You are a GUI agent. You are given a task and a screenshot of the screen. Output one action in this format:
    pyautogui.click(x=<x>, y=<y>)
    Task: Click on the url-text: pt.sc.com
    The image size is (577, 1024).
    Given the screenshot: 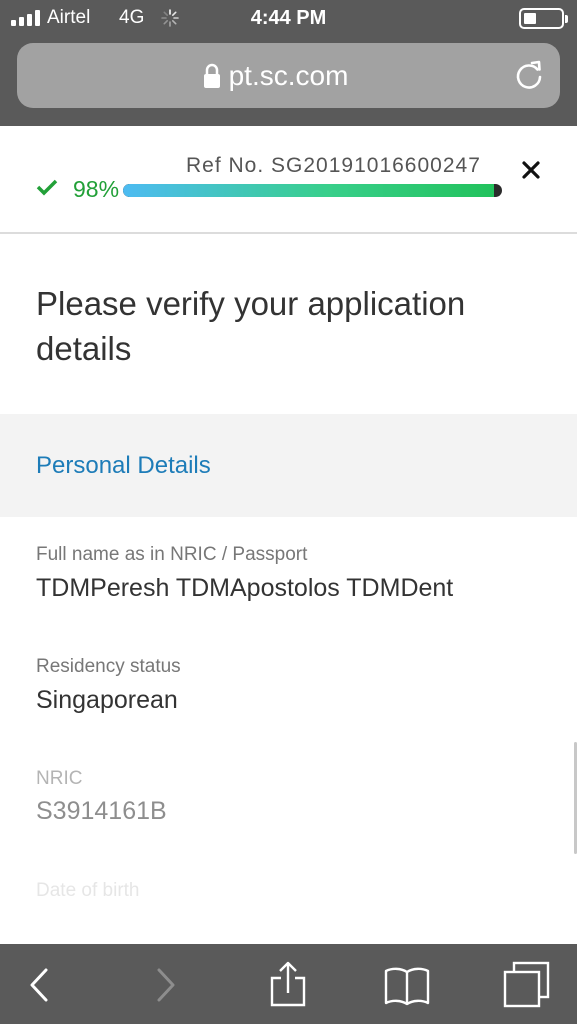 What is the action you would take?
    pyautogui.click(x=288, y=75)
    